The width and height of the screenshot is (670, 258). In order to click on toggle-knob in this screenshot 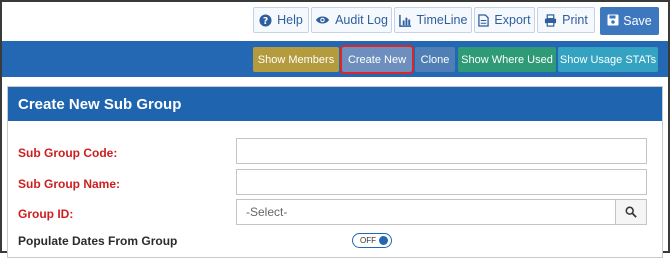, I will do `click(383, 240)`.